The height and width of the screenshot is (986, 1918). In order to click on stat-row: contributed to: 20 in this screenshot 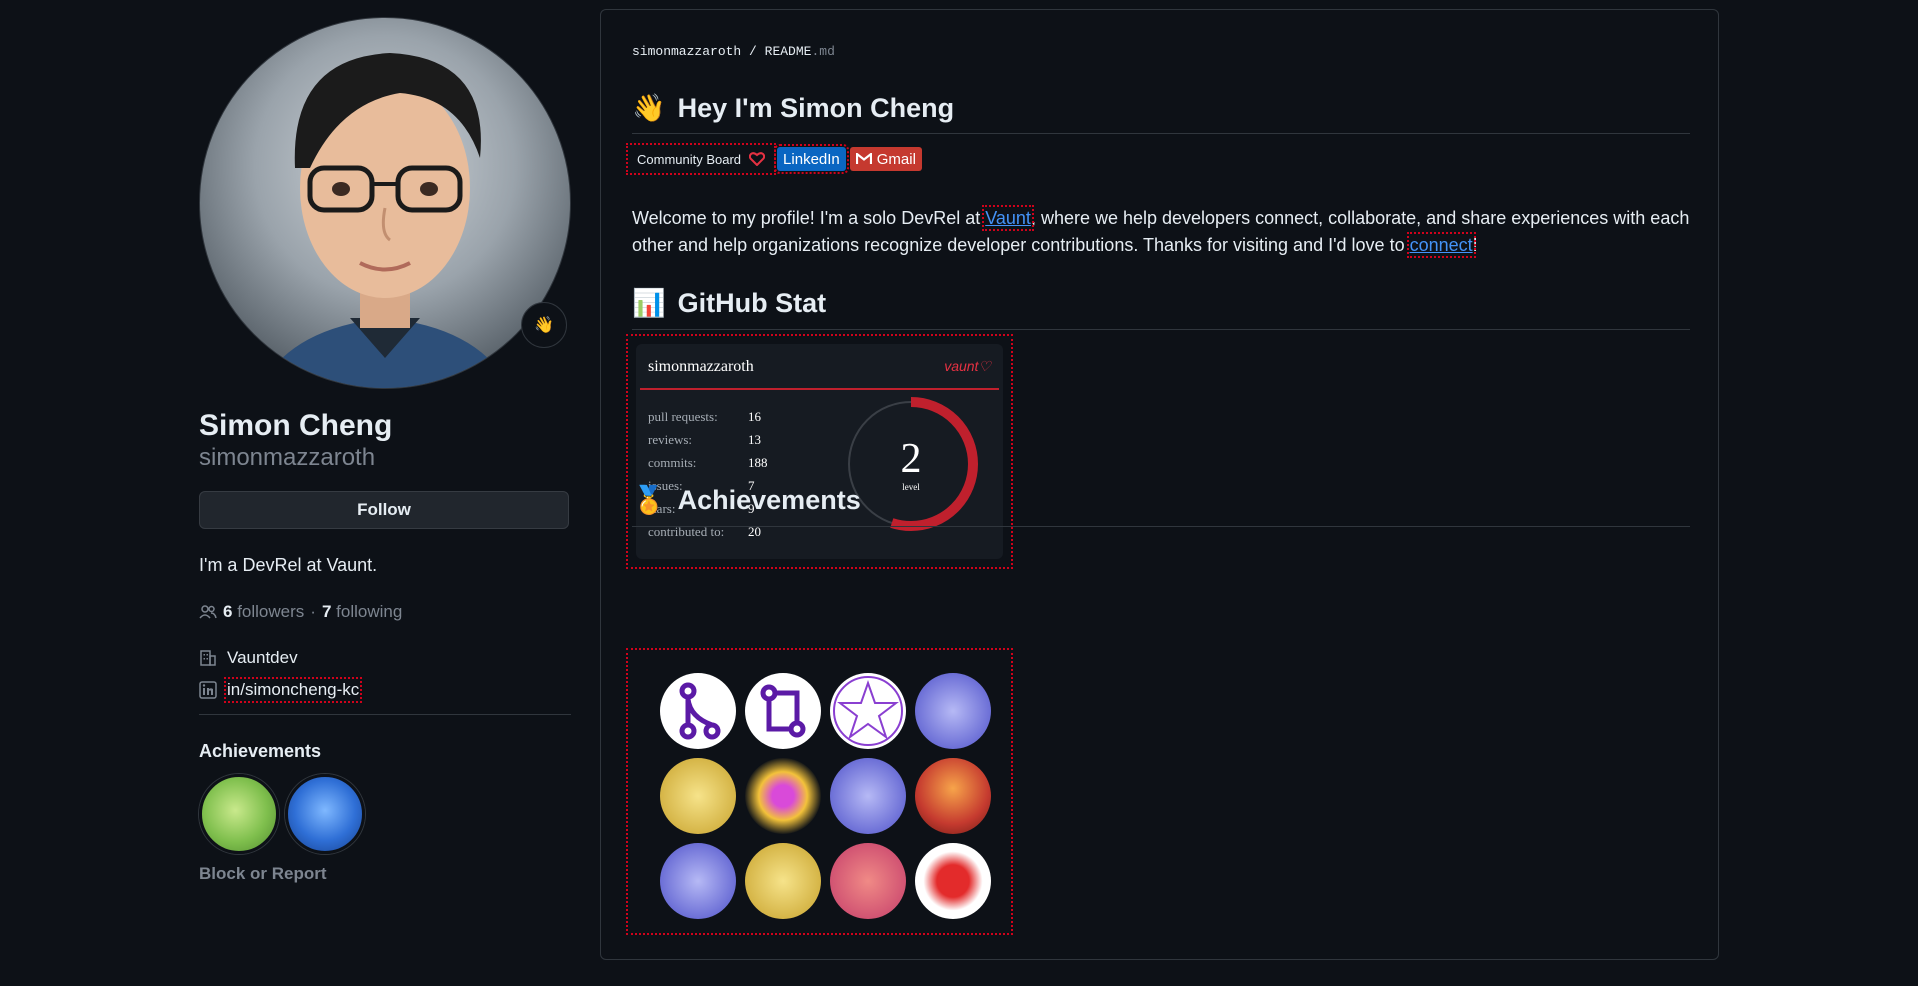, I will do `click(708, 531)`.